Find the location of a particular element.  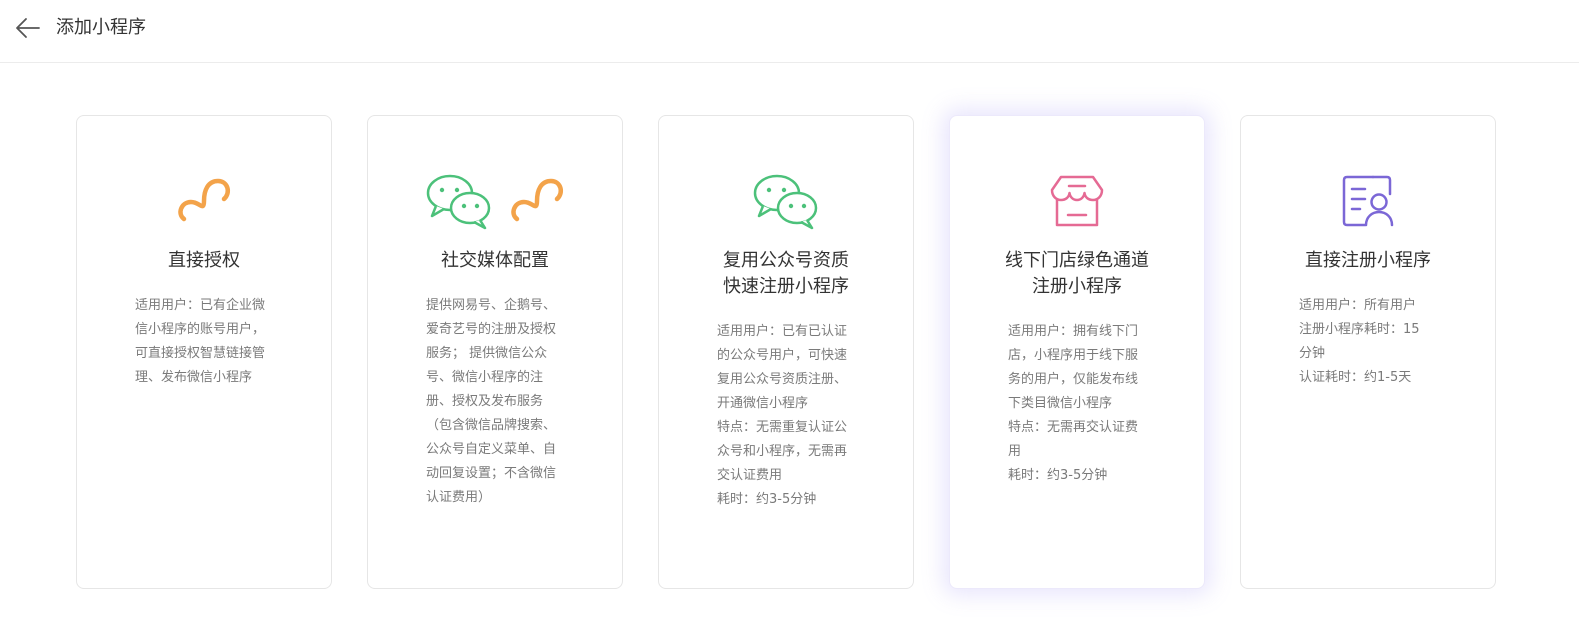

profile-id-icon is located at coordinates (1368, 201).